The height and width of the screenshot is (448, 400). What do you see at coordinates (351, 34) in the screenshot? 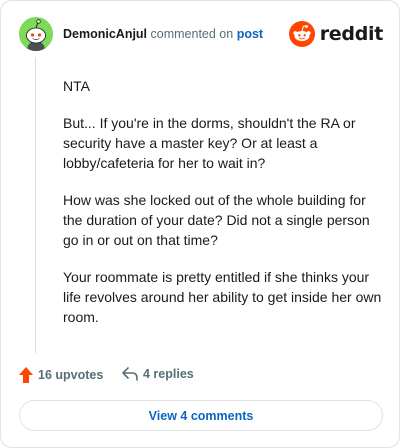
I see `brand-wordmark: reddit` at bounding box center [351, 34].